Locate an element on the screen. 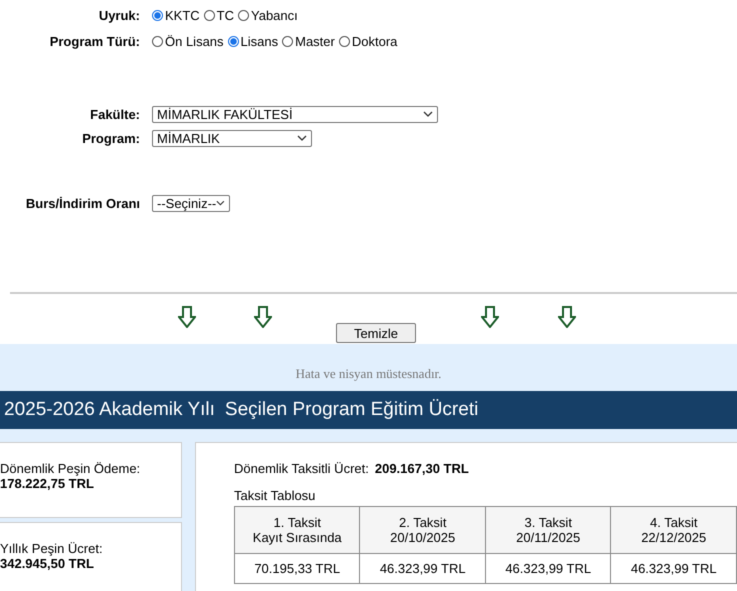 This screenshot has height=591, width=737. column-header: 3. Taksit 20/11/2025 is located at coordinates (548, 530).